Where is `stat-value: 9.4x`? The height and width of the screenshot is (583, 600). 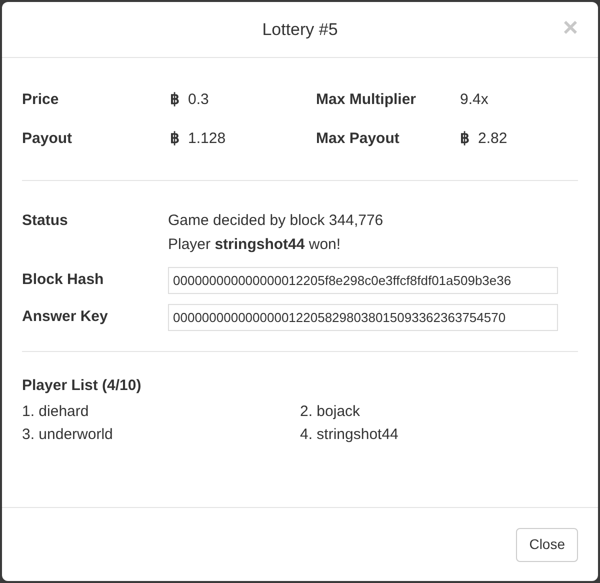 stat-value: 9.4x is located at coordinates (474, 100).